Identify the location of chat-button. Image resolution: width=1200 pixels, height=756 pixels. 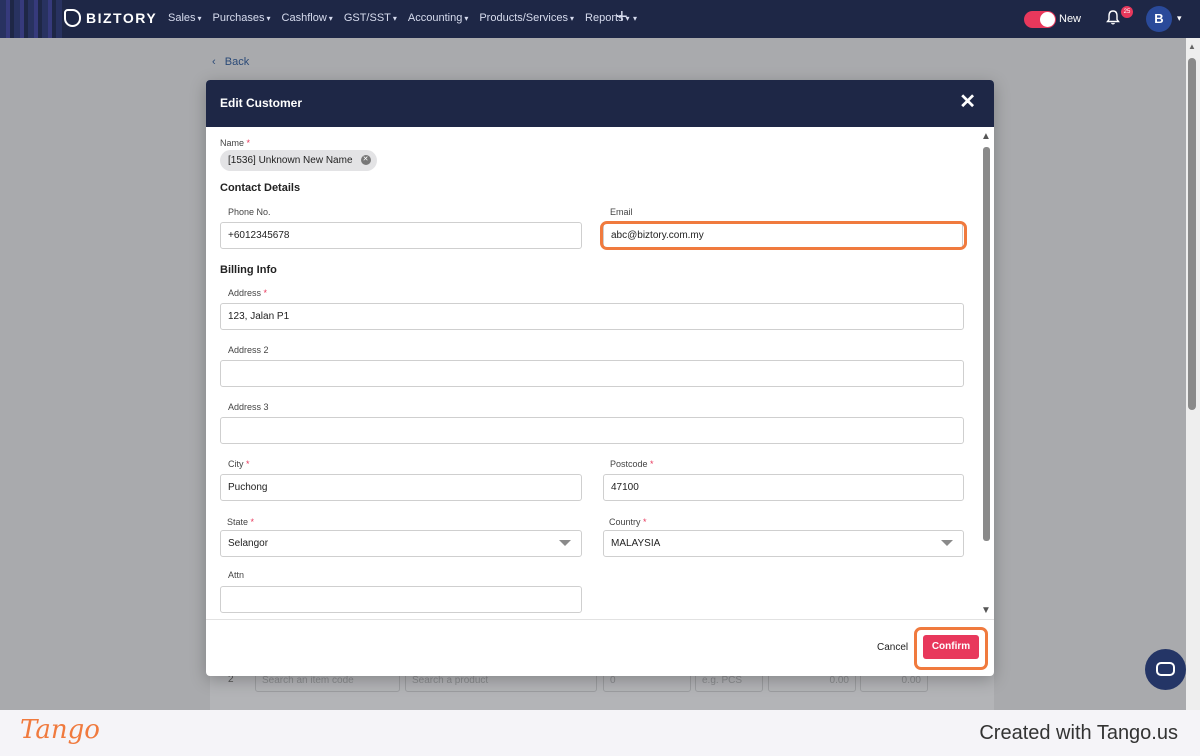
(1165, 669).